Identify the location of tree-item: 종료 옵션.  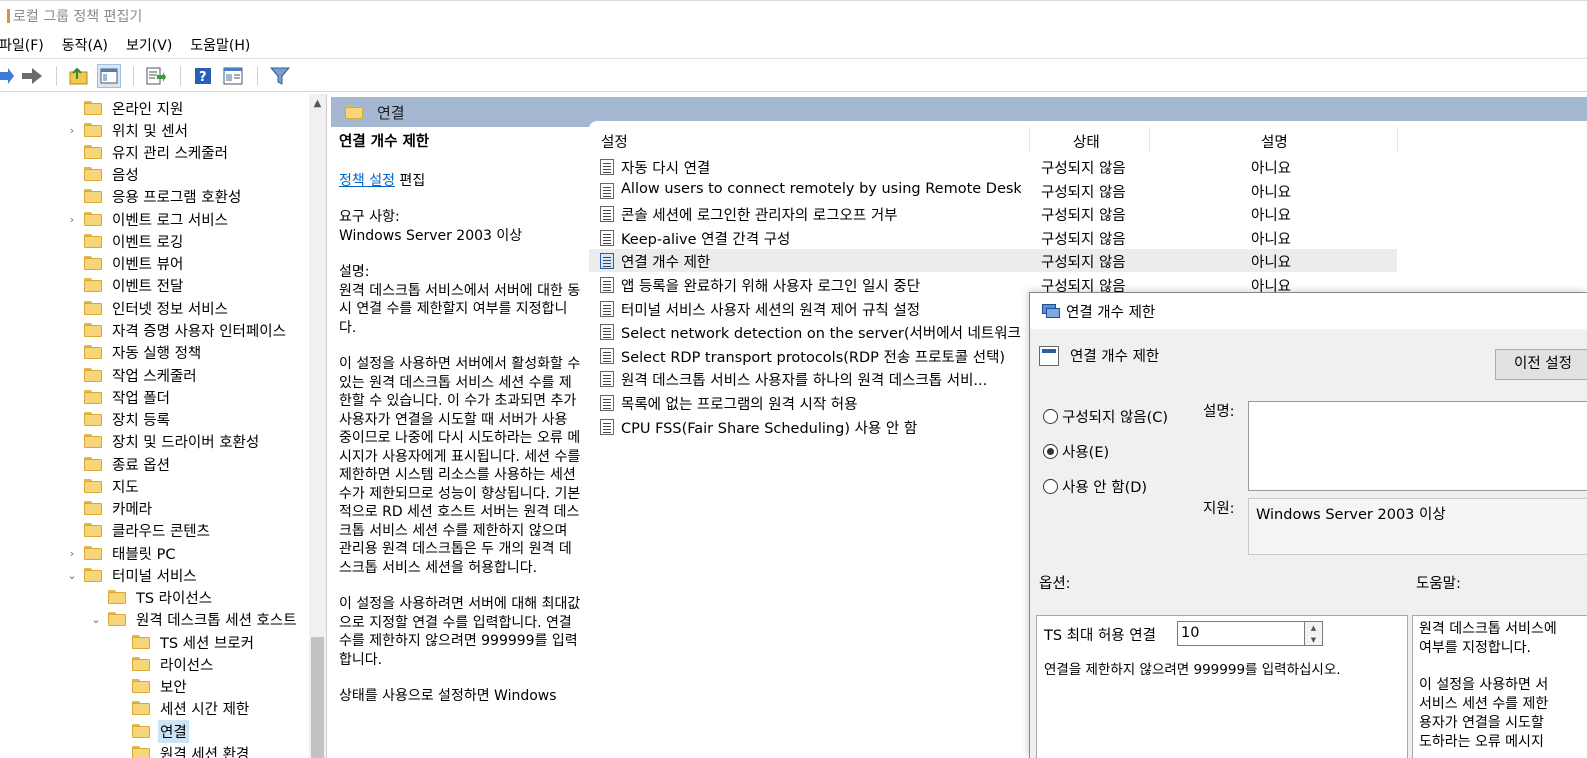
(128, 464).